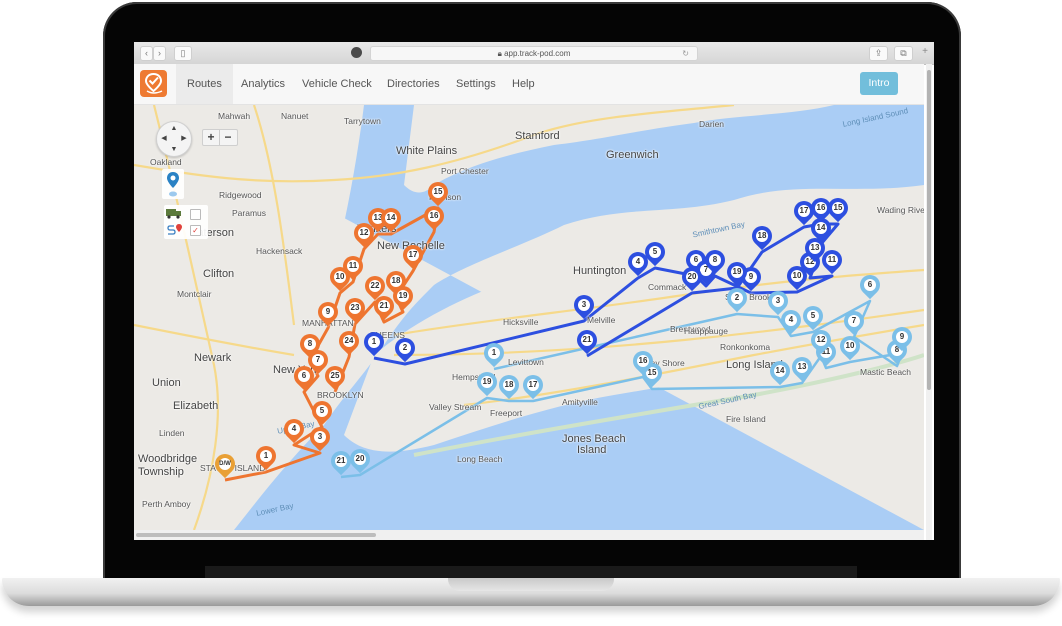  I want to click on route-lightblue-stop-marker: 7, so click(854, 322).